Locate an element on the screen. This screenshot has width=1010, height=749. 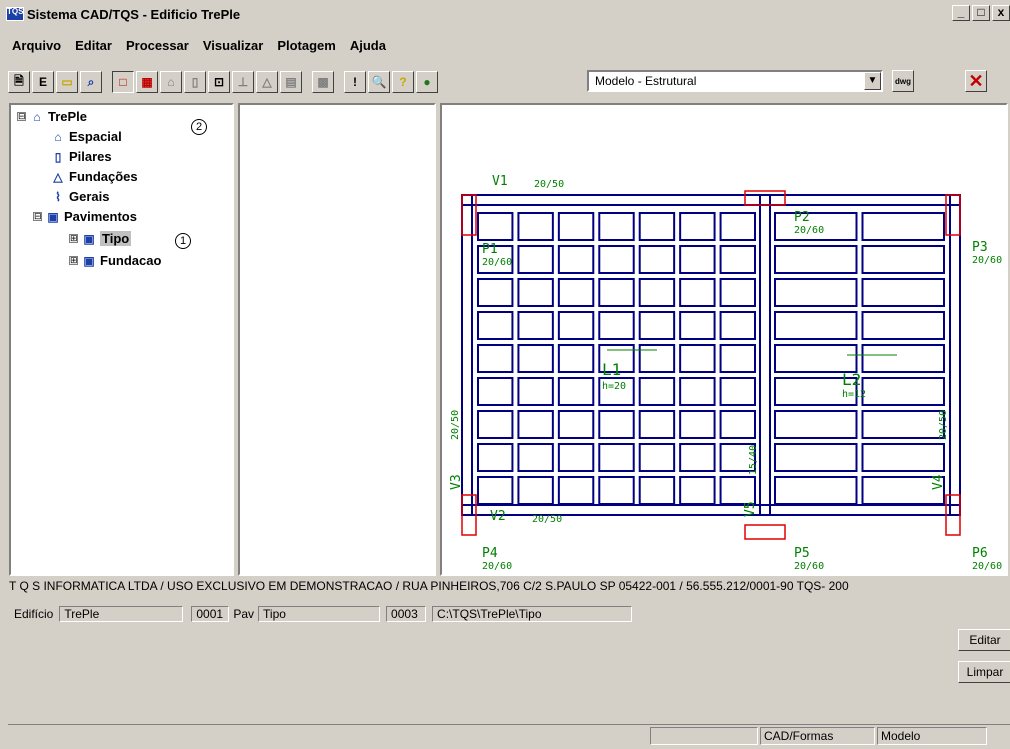
calculator-icon: ▩ is located at coordinates (323, 82).